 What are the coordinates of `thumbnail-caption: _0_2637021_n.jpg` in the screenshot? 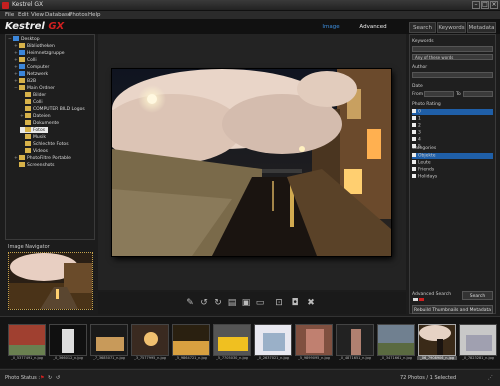 It's located at (273, 358).